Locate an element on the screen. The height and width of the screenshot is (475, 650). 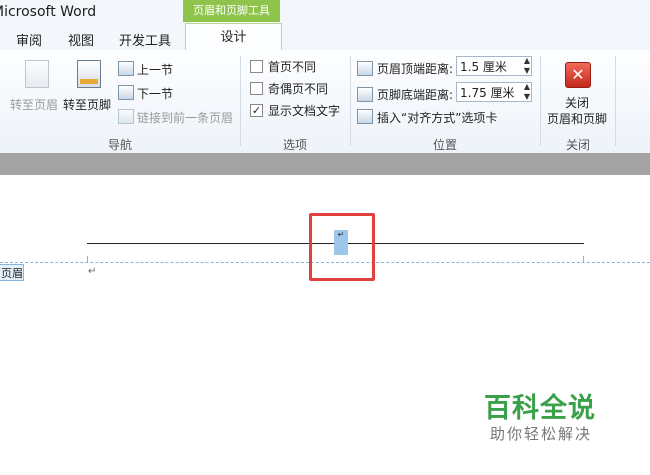
different-odd-even-checkbox: 奇偶页不同 is located at coordinates (295, 88).